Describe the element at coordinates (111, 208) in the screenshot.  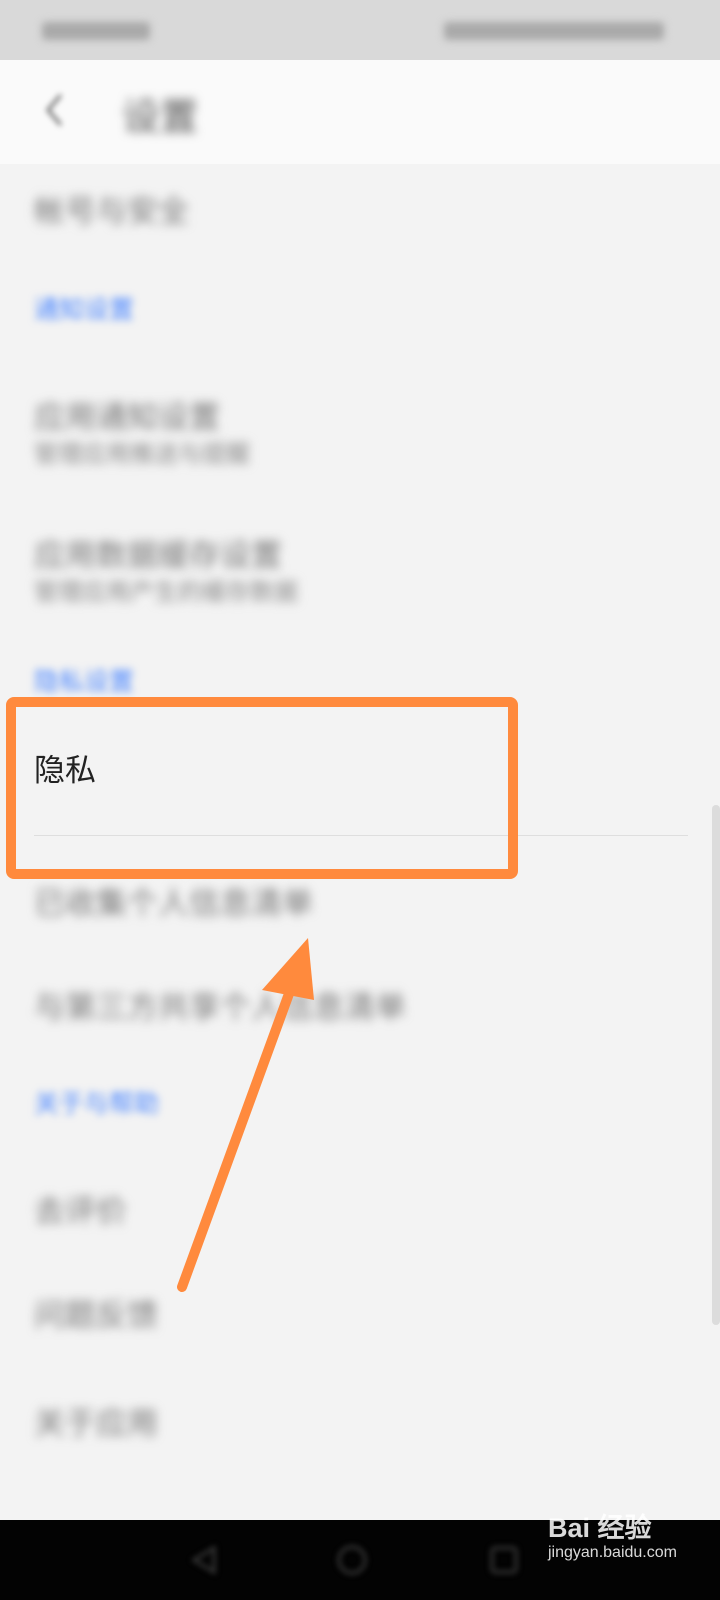
I see `account-security-item: 帐号与安全` at that location.